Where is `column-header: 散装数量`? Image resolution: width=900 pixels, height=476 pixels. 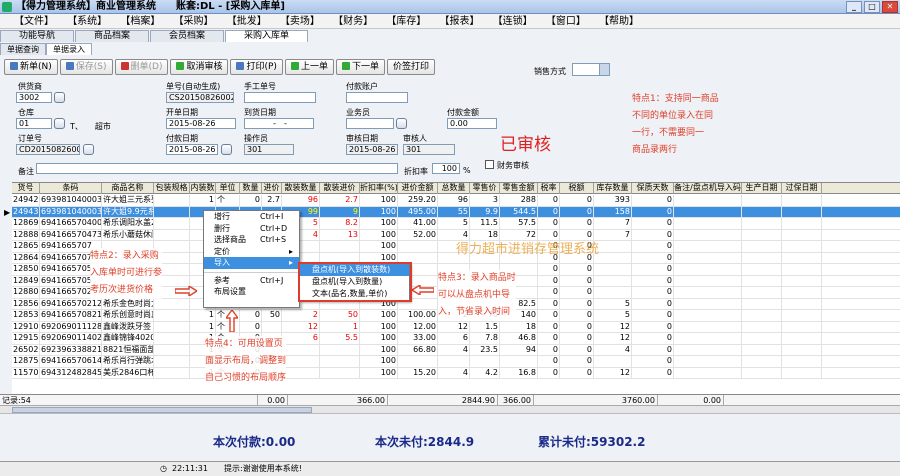 column-header: 散装数量 is located at coordinates (301, 188).